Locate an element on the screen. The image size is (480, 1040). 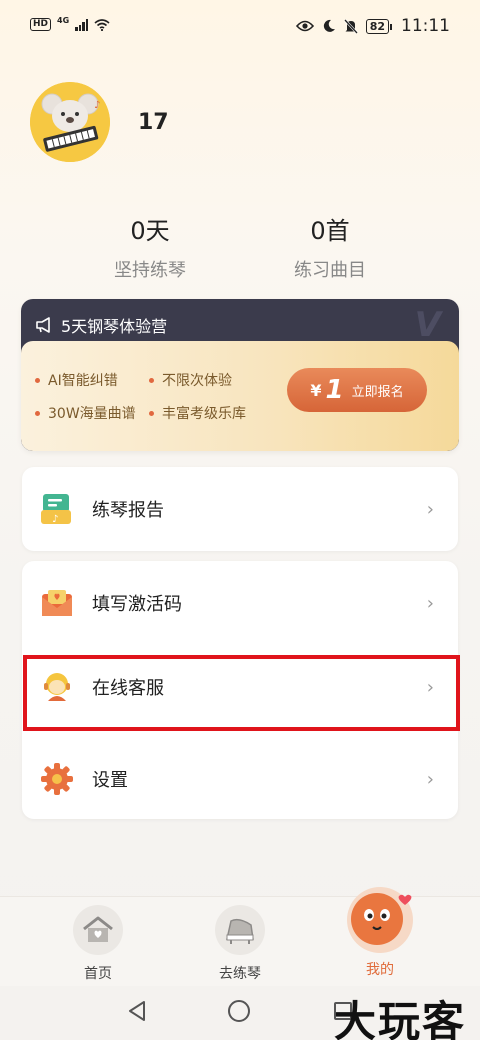
menu-item-label: 设置 is located at coordinates (110, 780).